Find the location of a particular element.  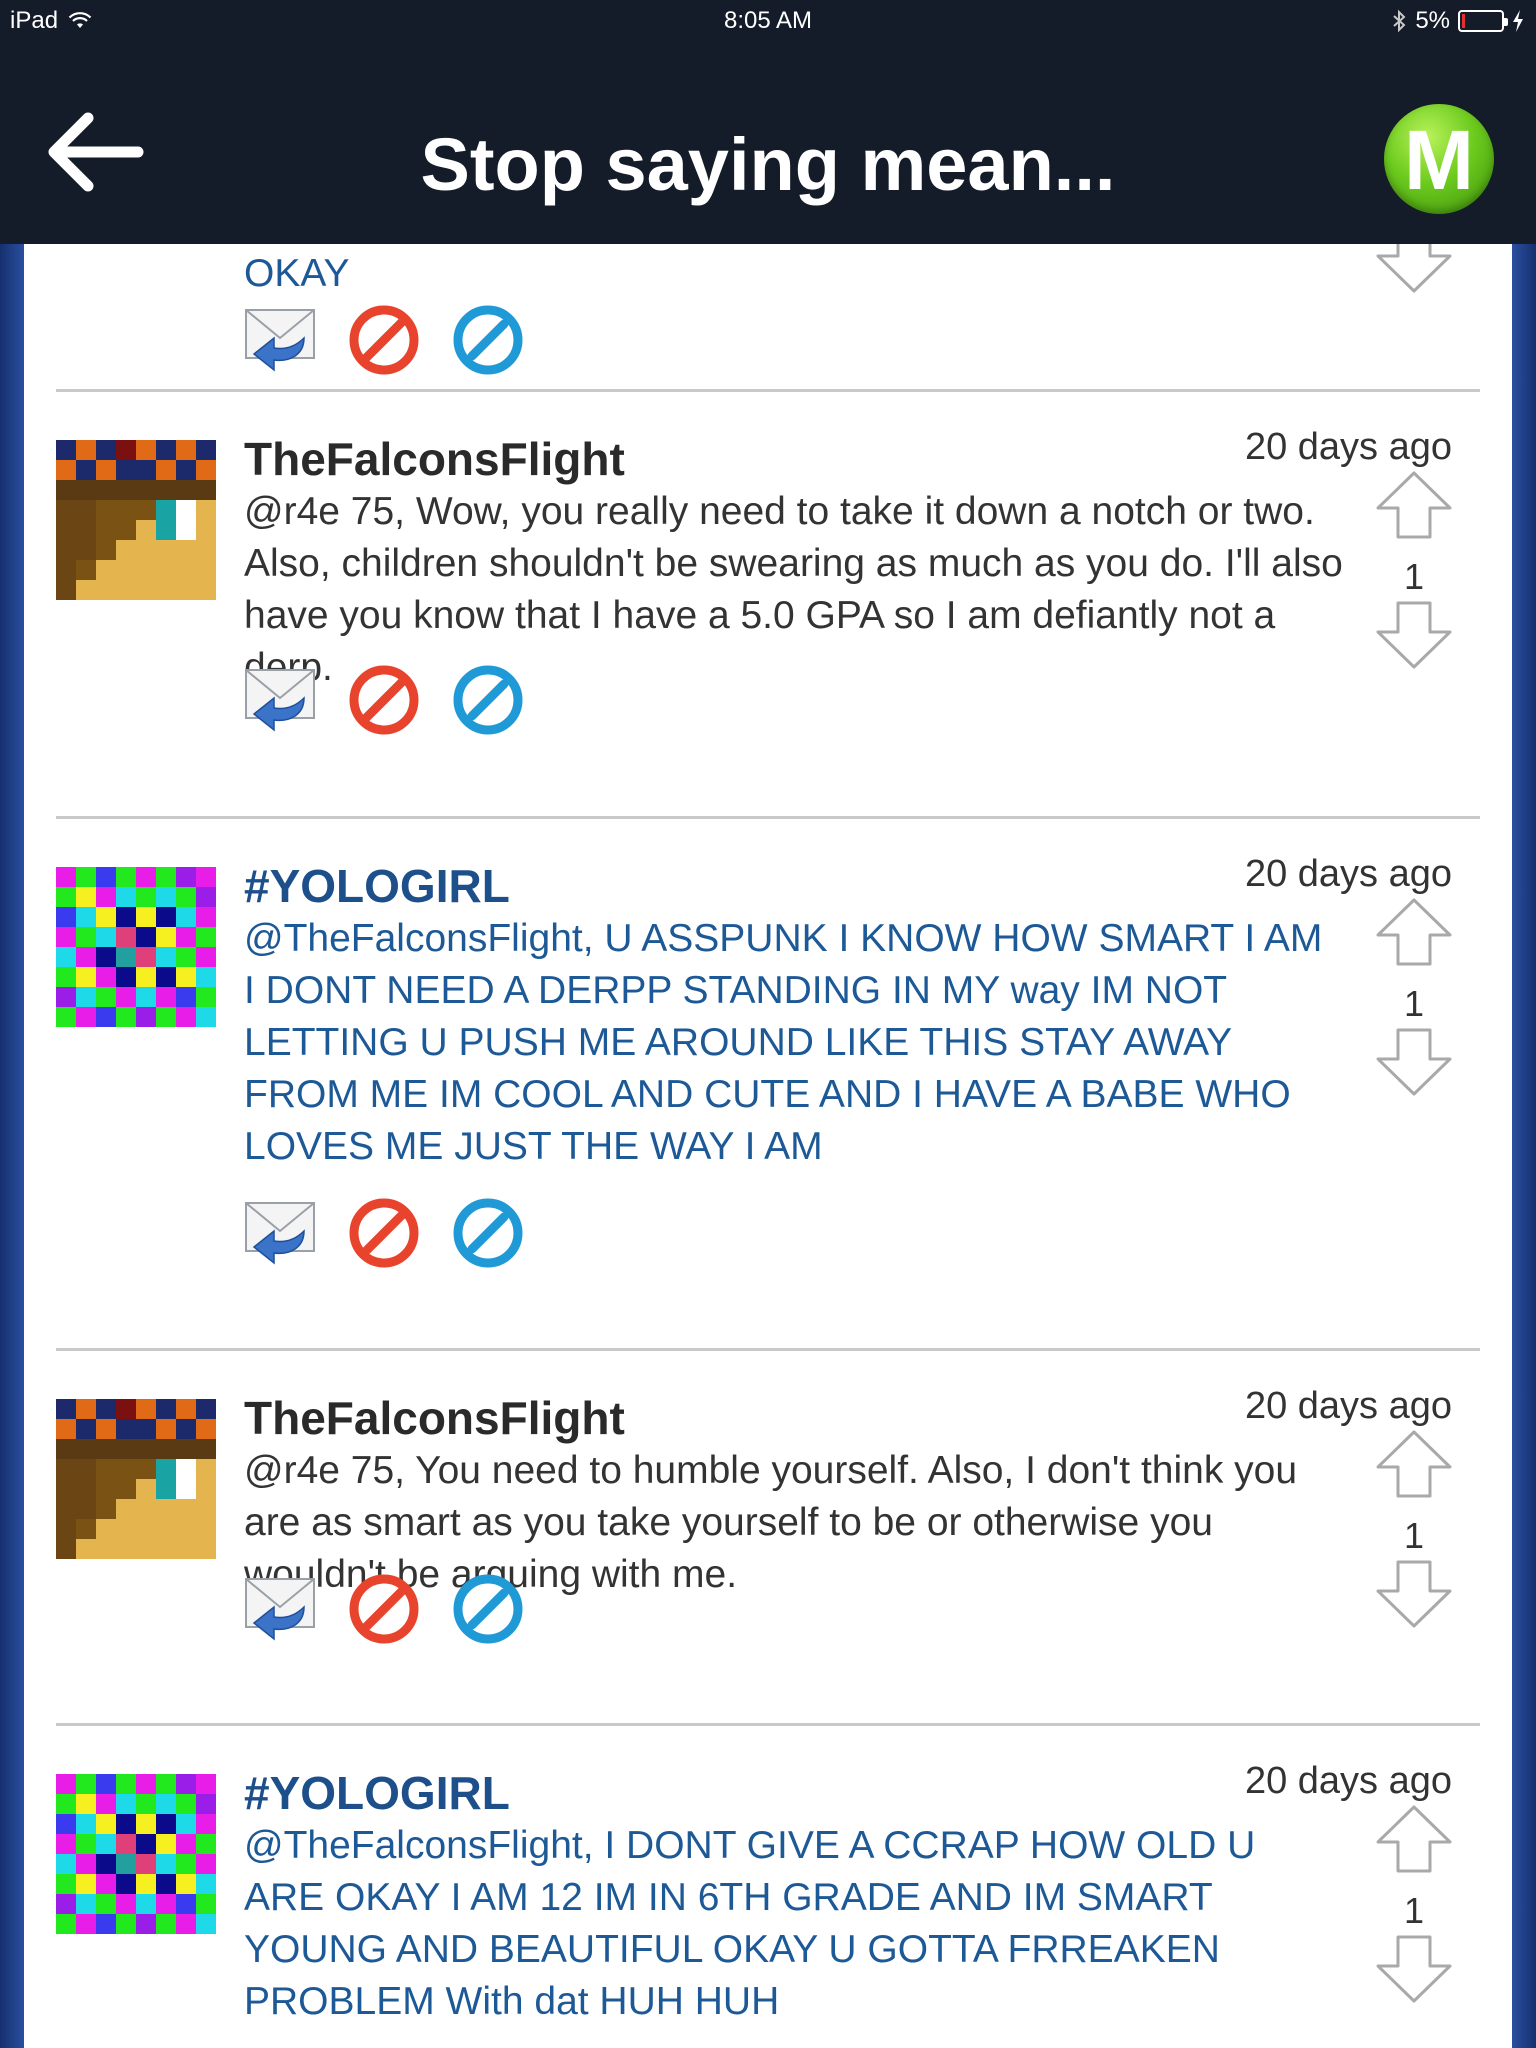

status-bar: iPad 8:05 AM 5% is located at coordinates (768, 21).